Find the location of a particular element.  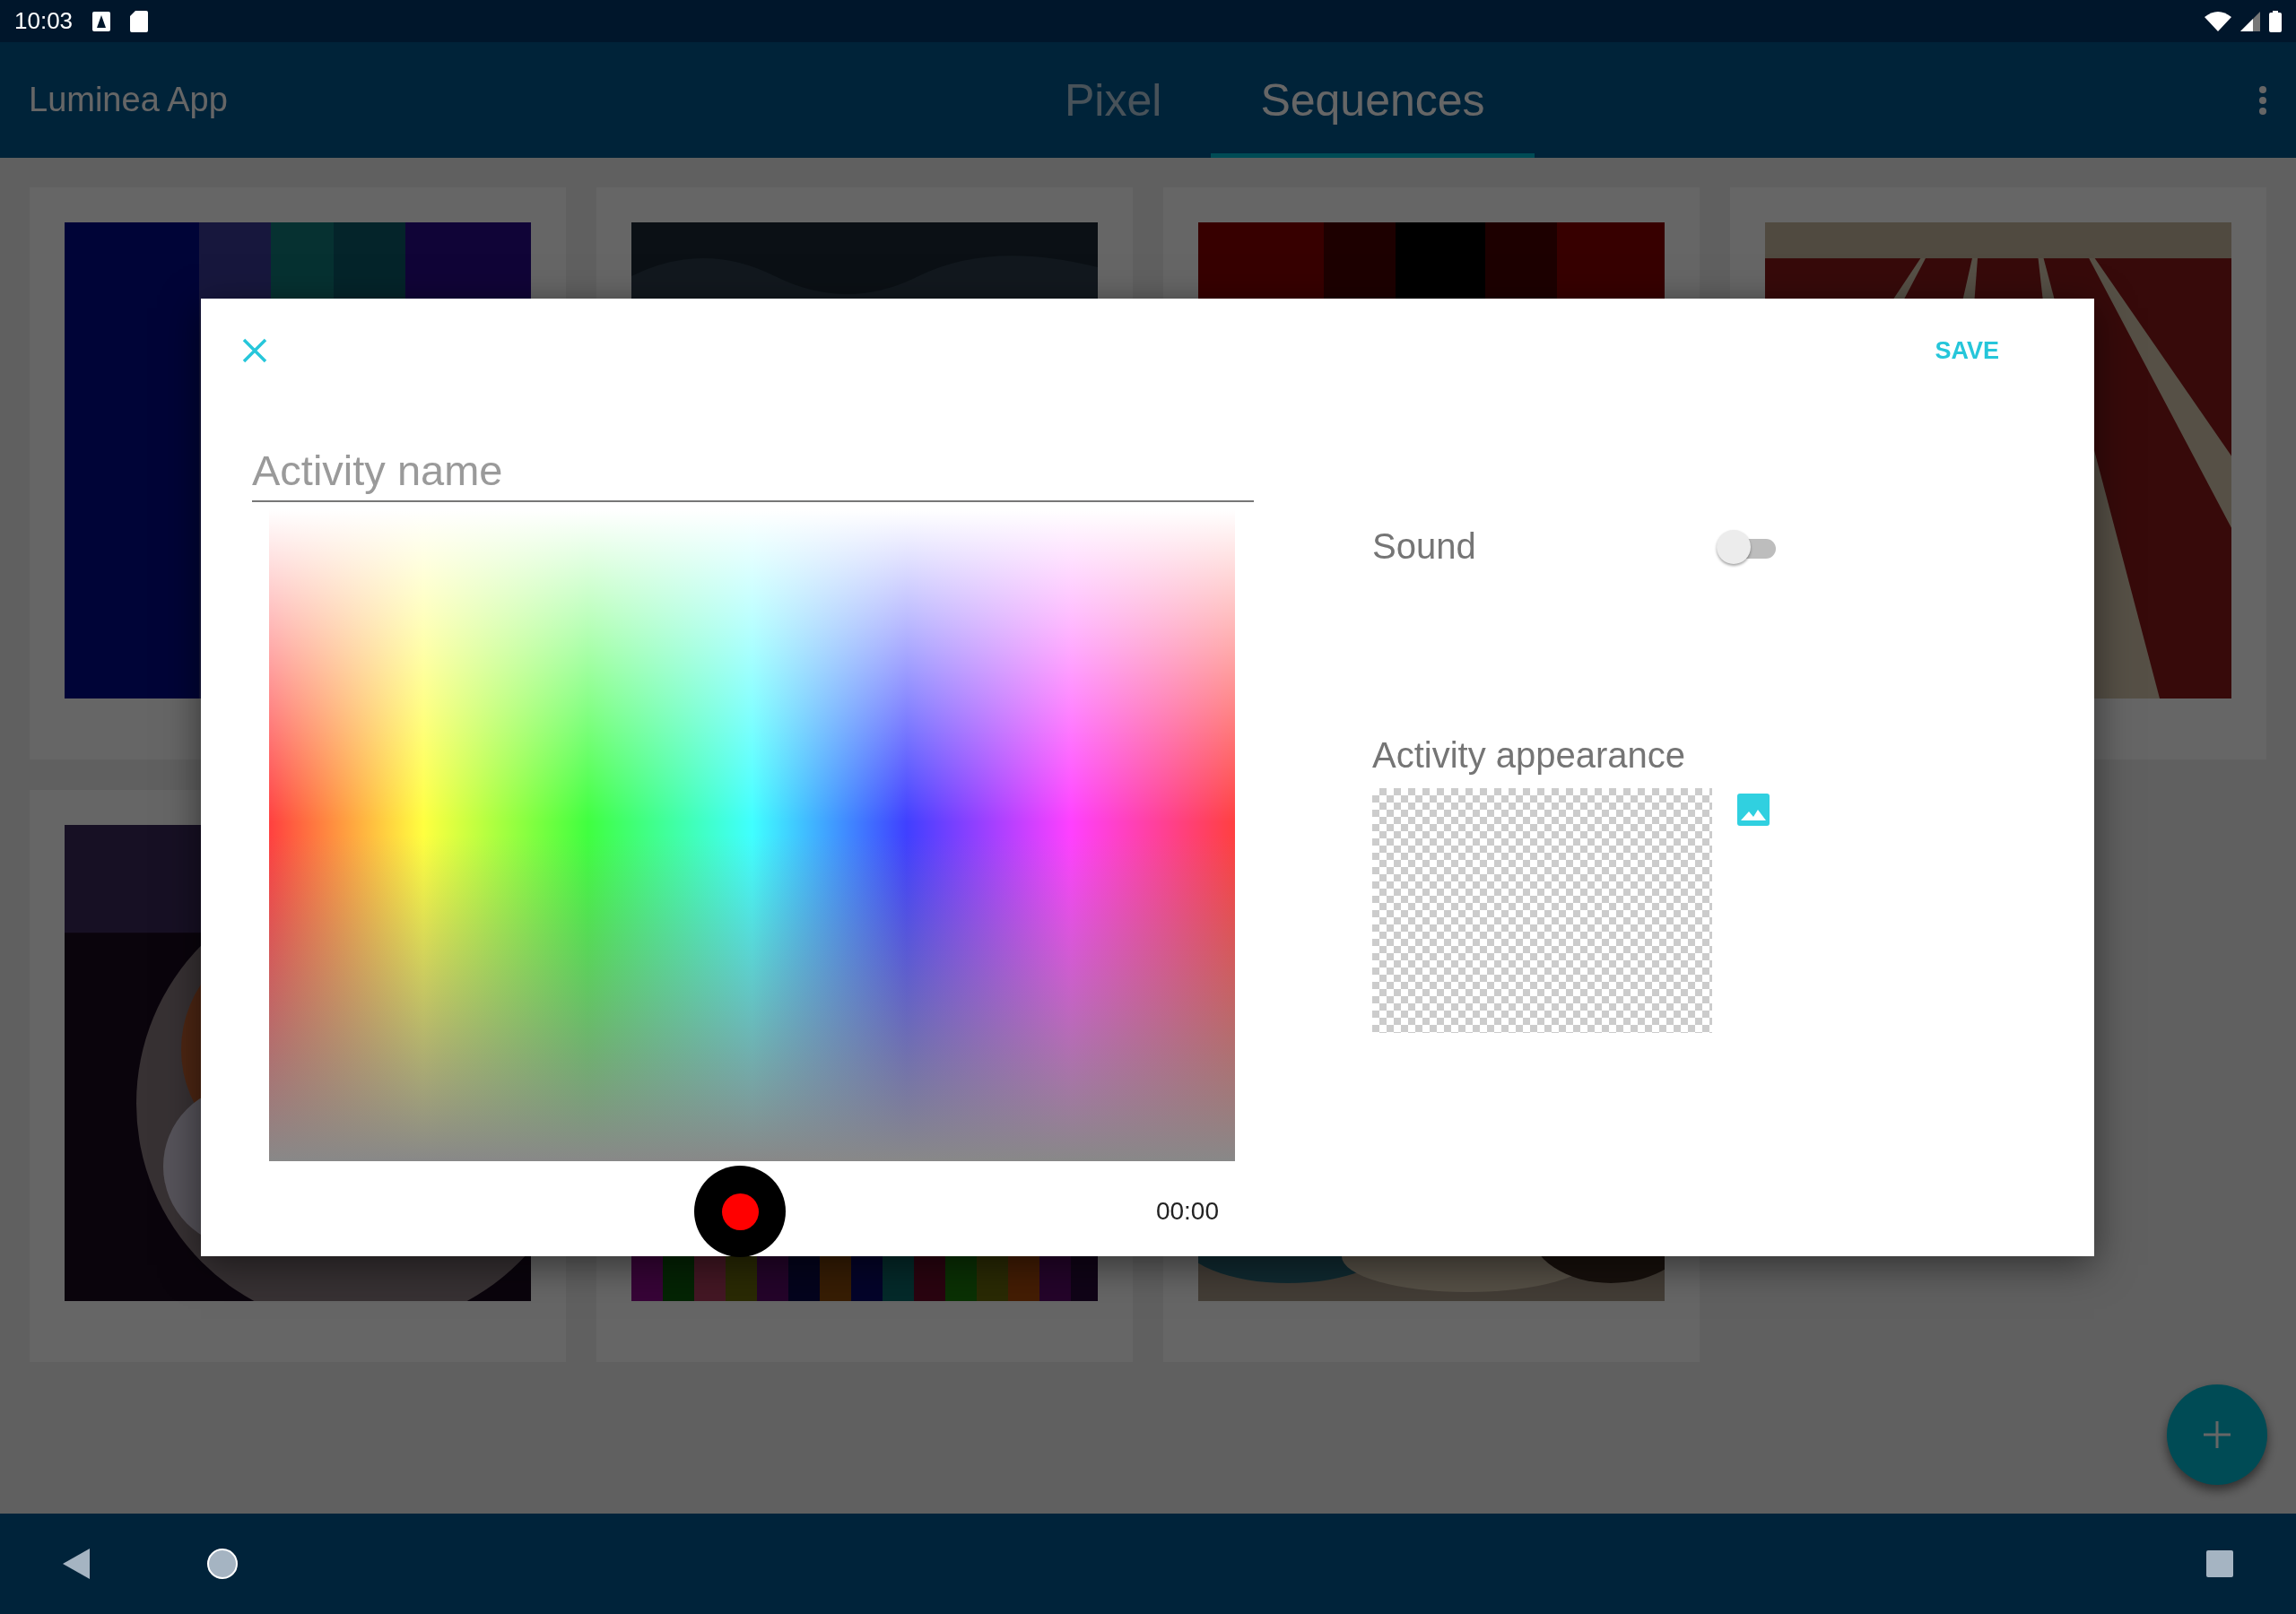

app-title: Luminea App is located at coordinates (129, 100).